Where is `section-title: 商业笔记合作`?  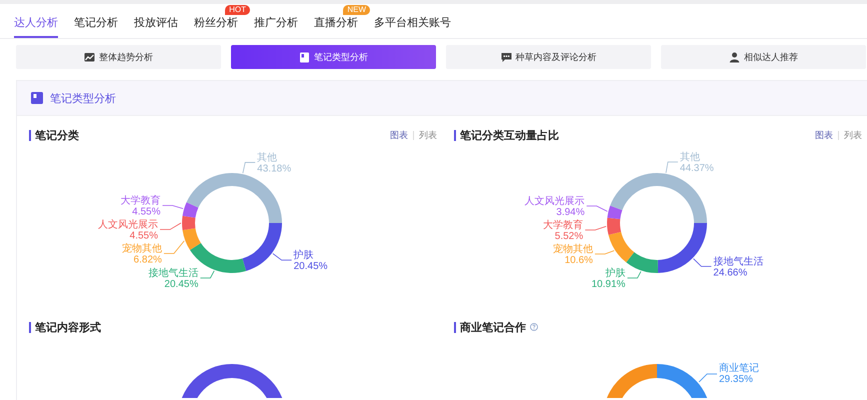
section-title: 商业笔记合作 is located at coordinates (493, 327).